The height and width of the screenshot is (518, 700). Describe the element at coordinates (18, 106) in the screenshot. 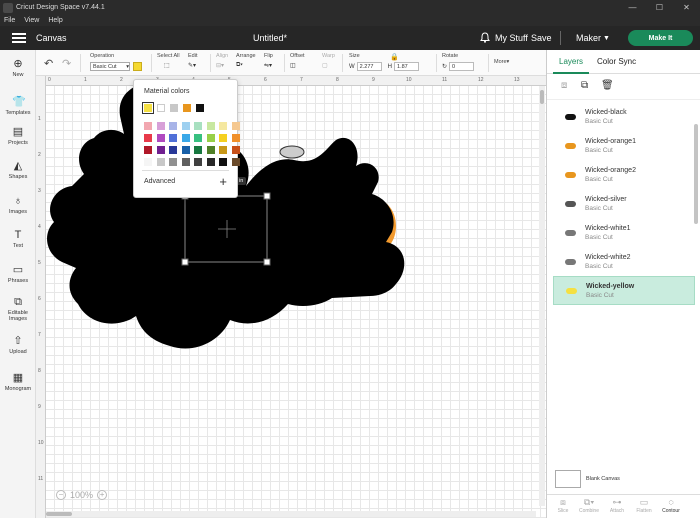

I see `nav-templates: 👕 Templates` at that location.